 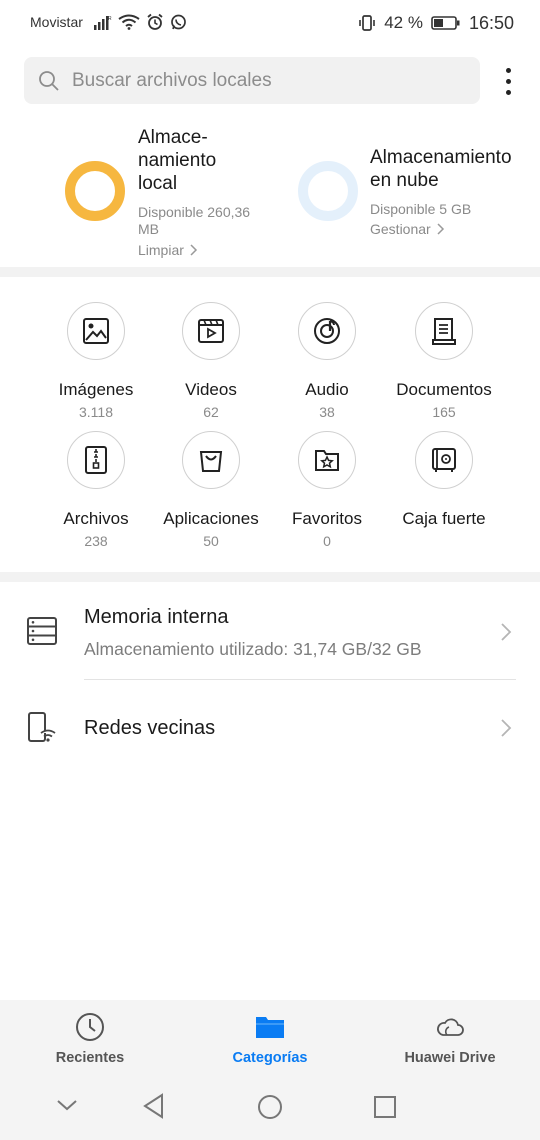 What do you see at coordinates (49, 80) in the screenshot?
I see `search-icon` at bounding box center [49, 80].